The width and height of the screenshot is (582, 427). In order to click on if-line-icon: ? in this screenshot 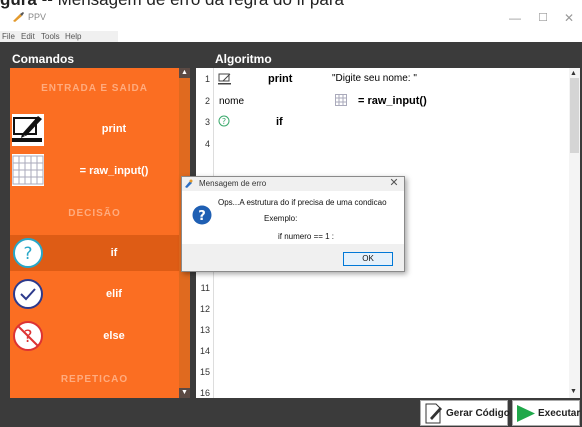, I will do `click(224, 121)`.